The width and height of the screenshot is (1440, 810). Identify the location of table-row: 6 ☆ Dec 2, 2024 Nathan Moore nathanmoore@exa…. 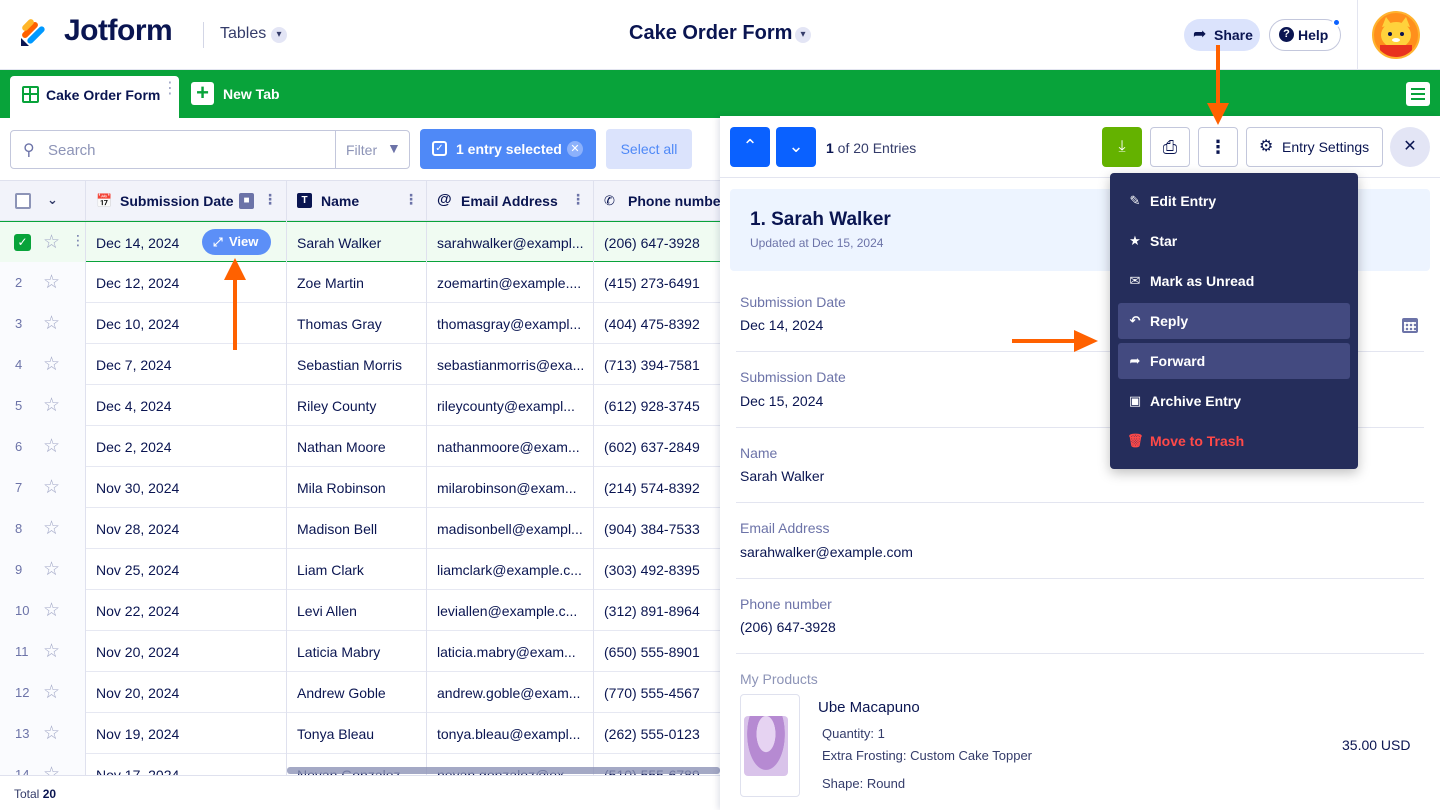
(360, 446).